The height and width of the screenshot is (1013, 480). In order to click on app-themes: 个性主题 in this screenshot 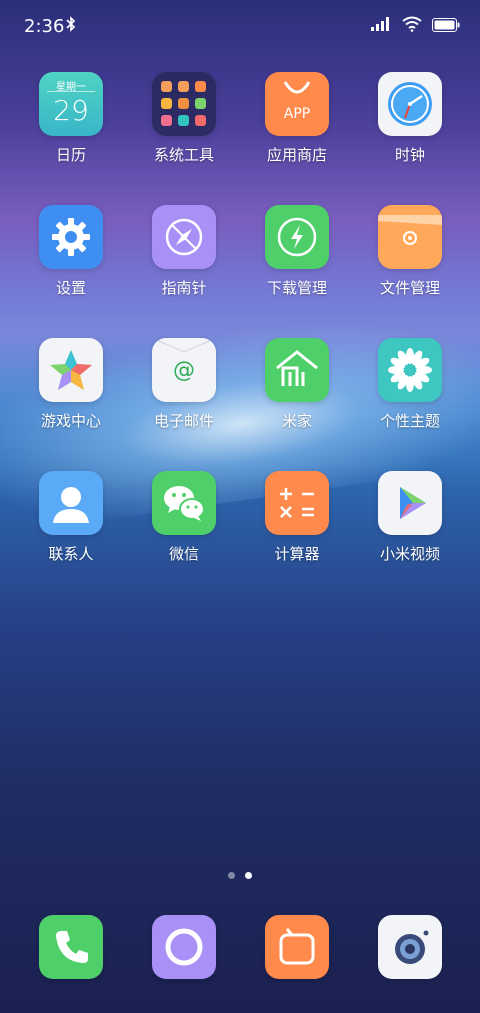, I will do `click(410, 384)`.